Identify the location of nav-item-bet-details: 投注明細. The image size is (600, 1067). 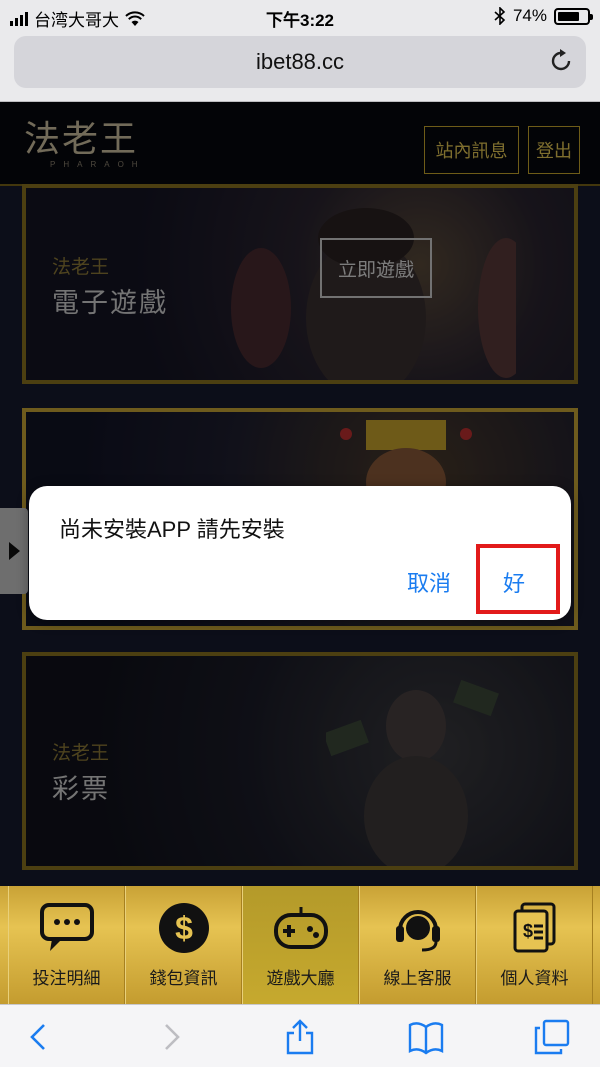
(66, 945).